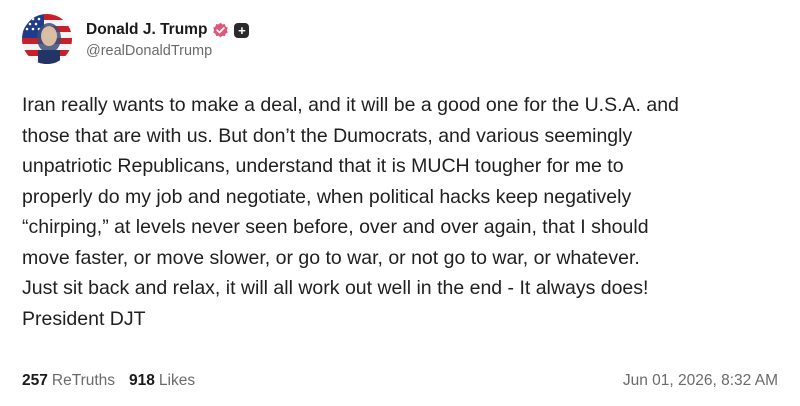  What do you see at coordinates (242, 30) in the screenshot?
I see `follow-plus-icon: +` at bounding box center [242, 30].